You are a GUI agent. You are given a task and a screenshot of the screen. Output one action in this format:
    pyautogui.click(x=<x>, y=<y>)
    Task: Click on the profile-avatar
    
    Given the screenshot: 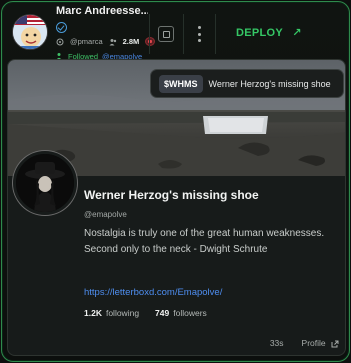 What is the action you would take?
    pyautogui.click(x=45, y=183)
    